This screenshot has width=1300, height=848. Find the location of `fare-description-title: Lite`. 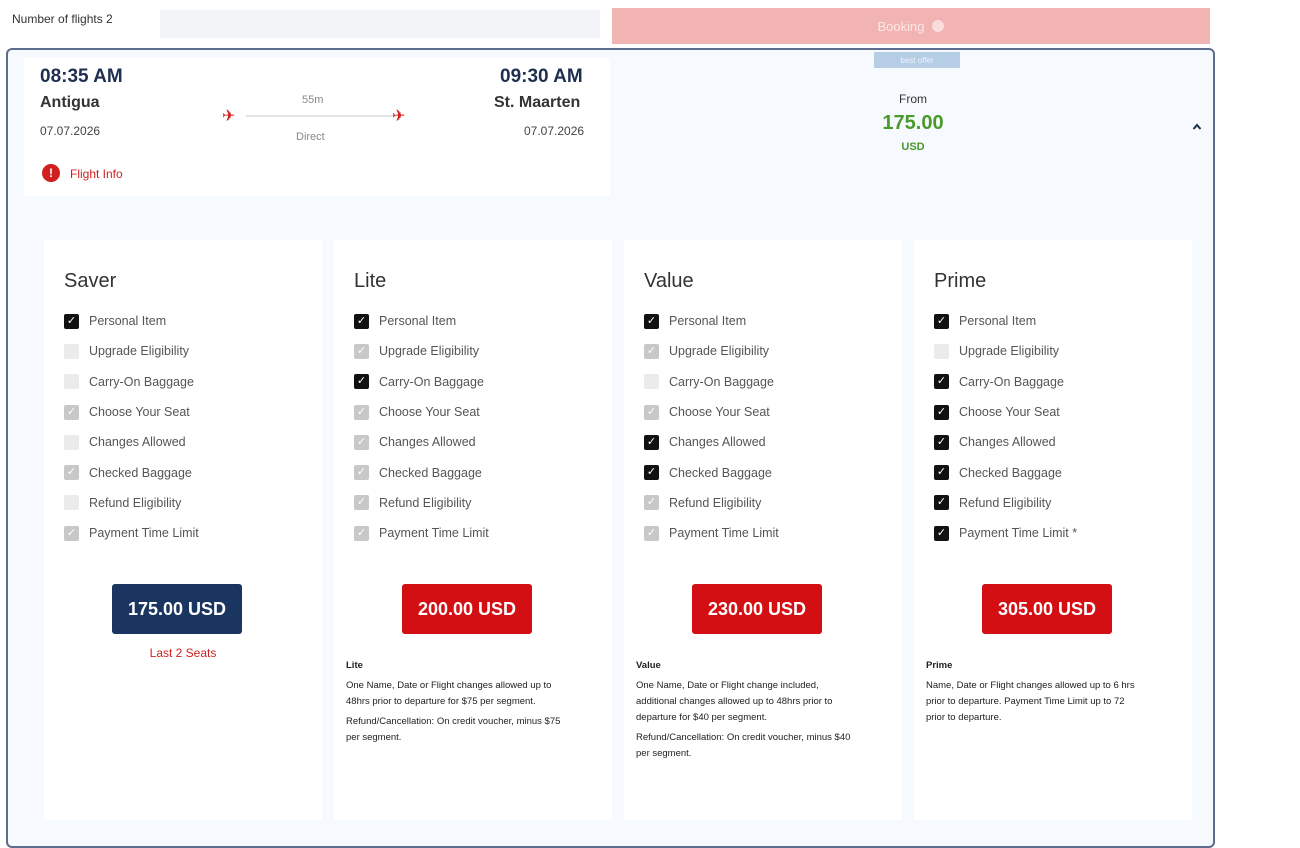

fare-description-title: Lite is located at coordinates (354, 665).